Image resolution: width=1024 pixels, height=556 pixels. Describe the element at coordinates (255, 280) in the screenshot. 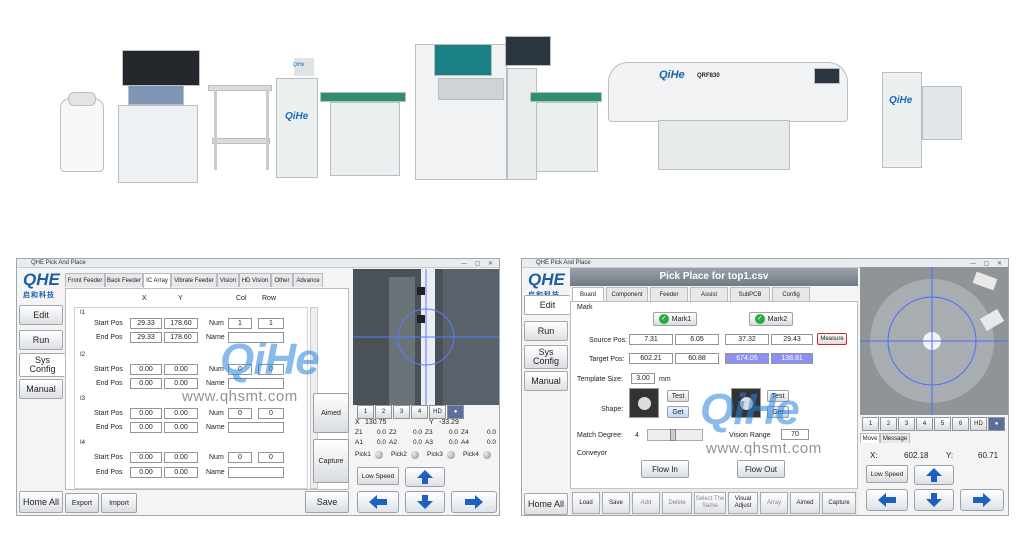

I see `tab-hd-vision: HD Vision` at that location.